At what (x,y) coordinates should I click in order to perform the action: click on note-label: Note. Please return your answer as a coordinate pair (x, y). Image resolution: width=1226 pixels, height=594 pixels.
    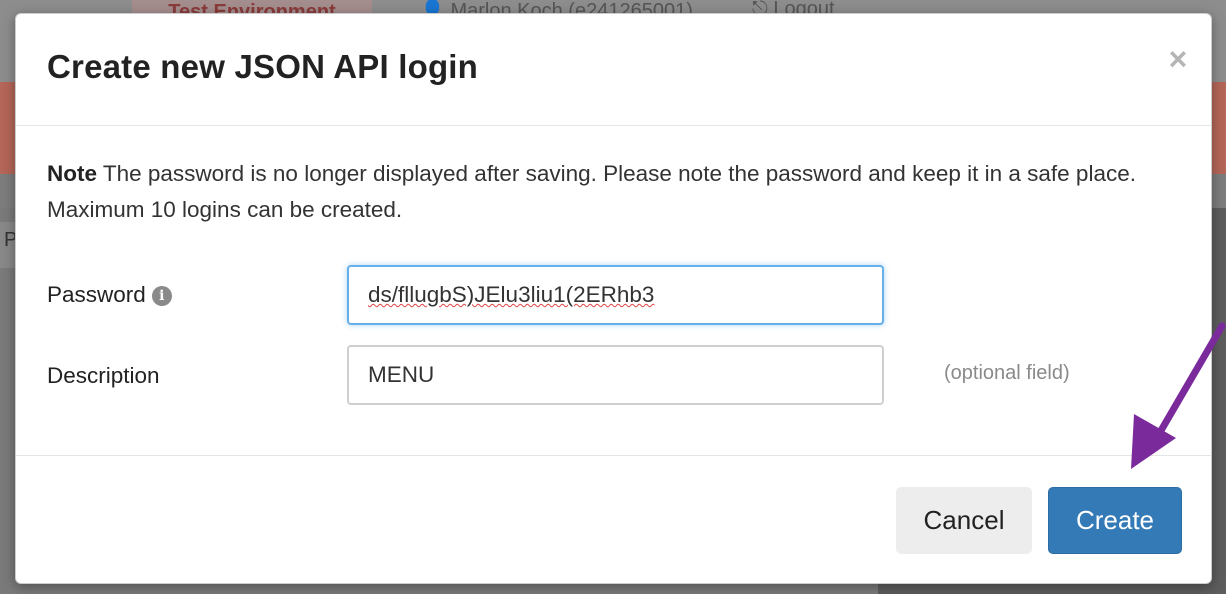
    Looking at the image, I should click on (72, 173).